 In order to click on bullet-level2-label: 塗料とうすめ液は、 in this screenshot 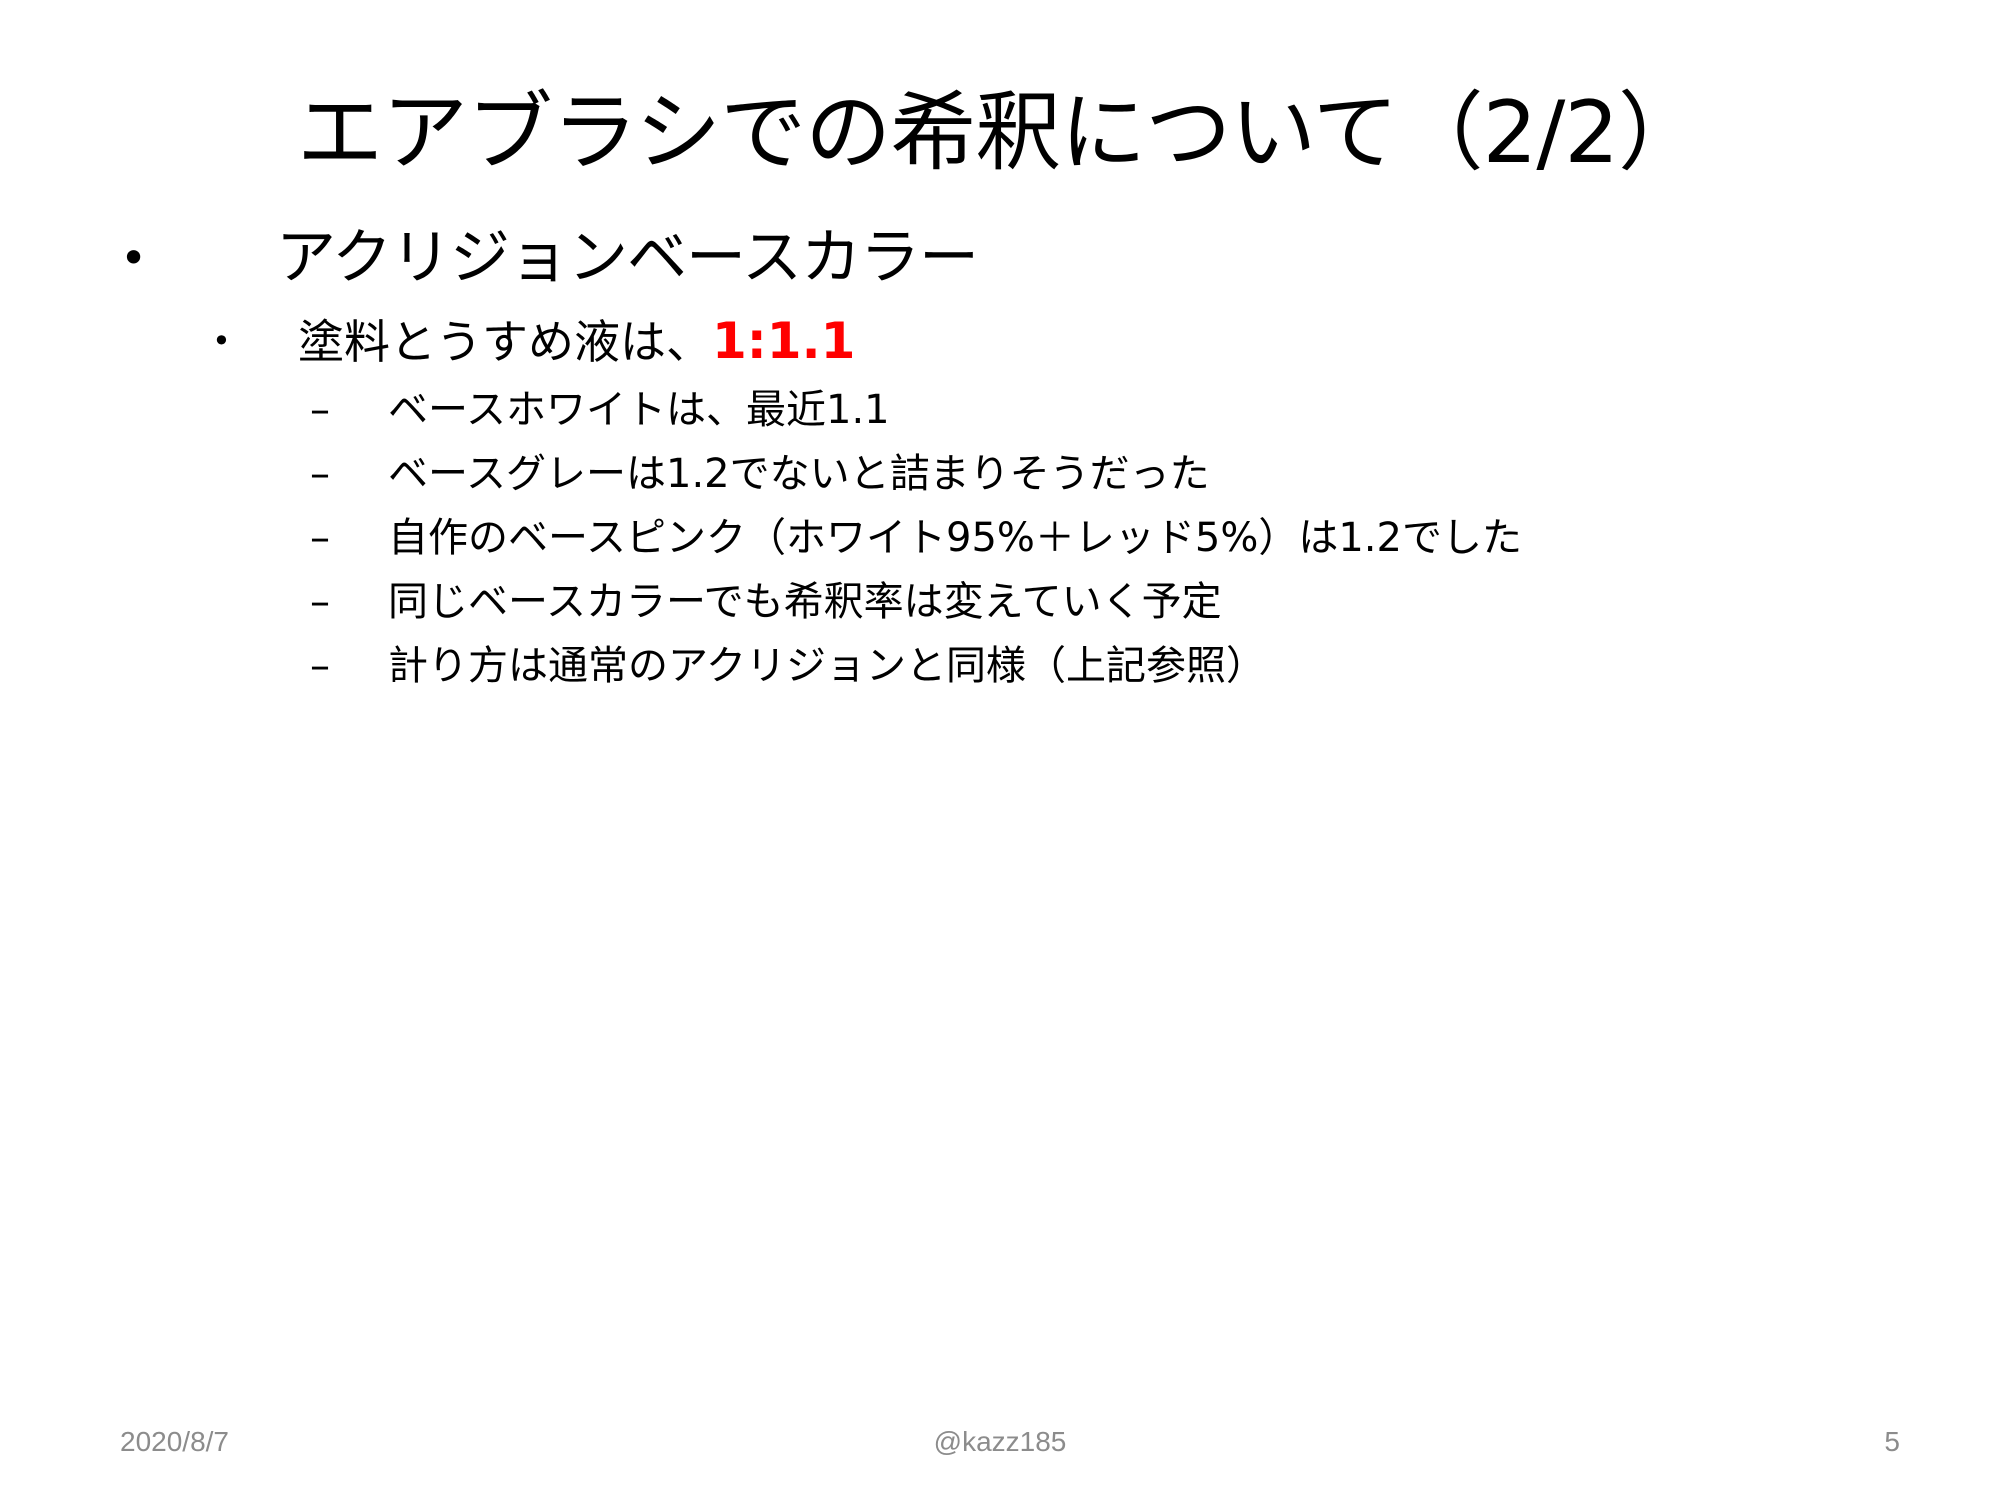, I will do `click(505, 341)`.